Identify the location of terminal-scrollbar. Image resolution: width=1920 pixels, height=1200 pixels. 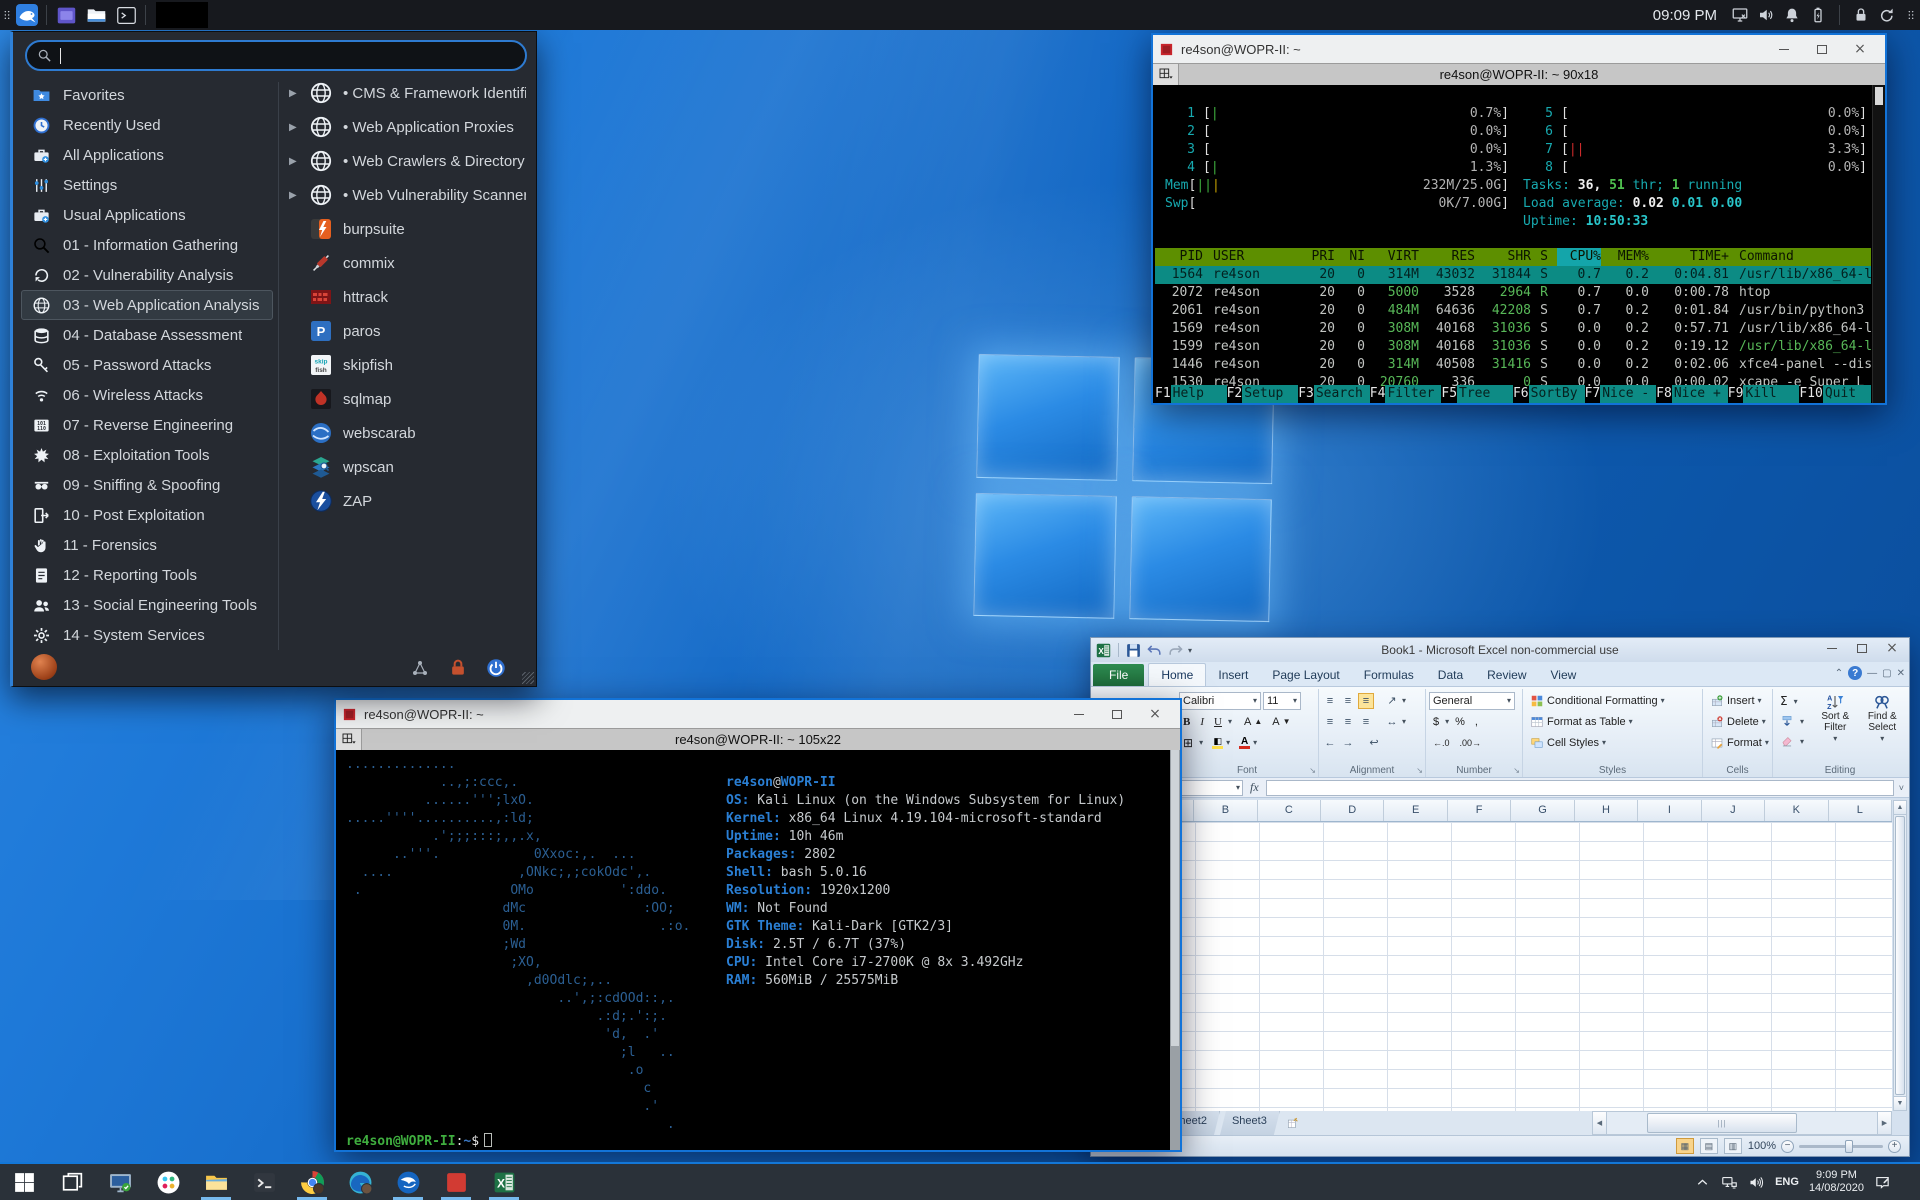
(1878, 244).